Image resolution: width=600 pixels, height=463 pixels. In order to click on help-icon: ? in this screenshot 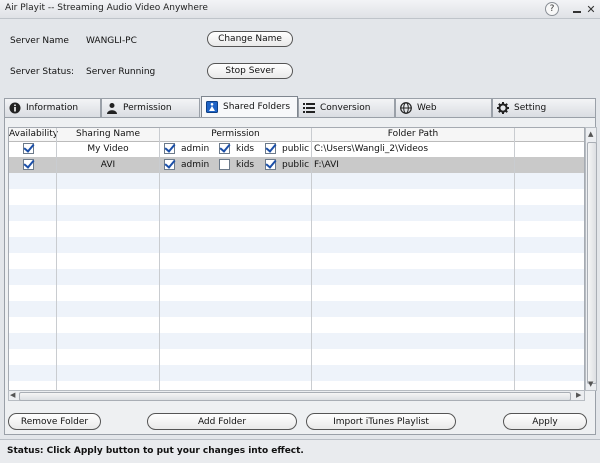, I will do `click(552, 9)`.